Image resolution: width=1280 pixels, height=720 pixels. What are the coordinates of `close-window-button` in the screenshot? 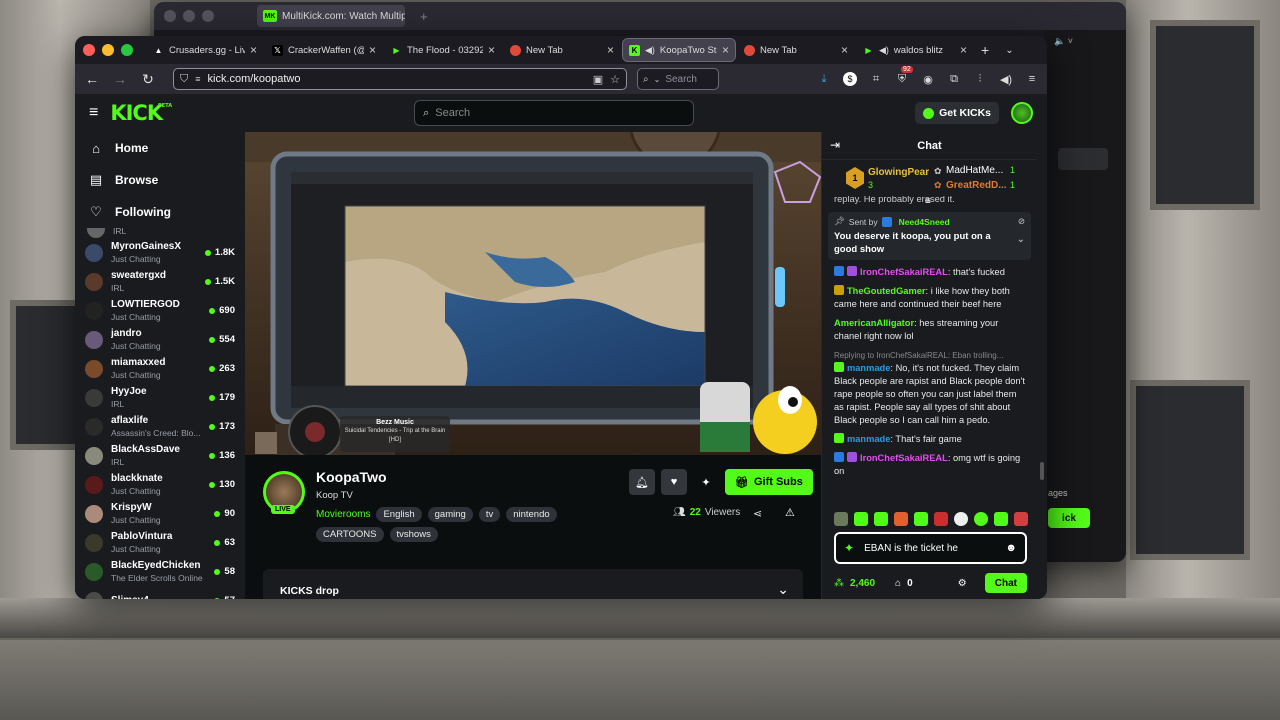 It's located at (89, 50).